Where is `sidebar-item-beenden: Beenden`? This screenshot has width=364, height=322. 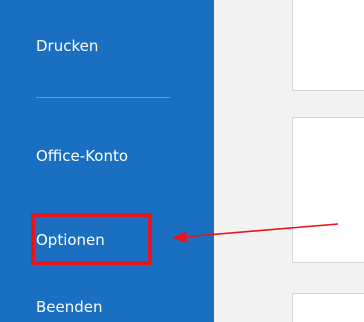
sidebar-item-beenden: Beenden is located at coordinates (69, 307).